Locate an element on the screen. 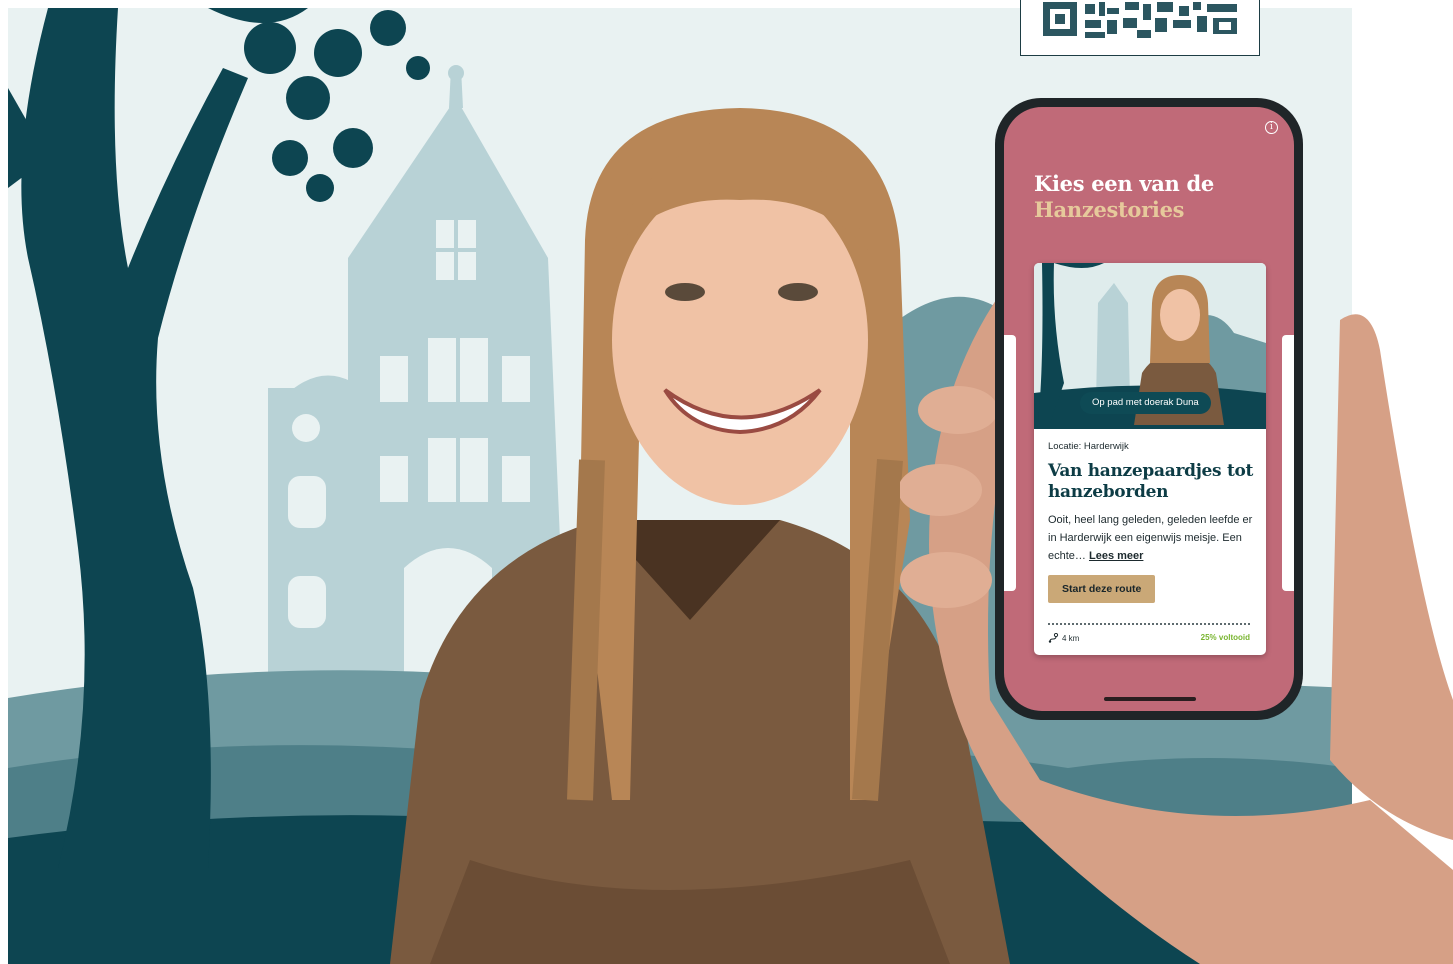 This screenshot has width=1453, height=964. story-title: Van hanzepaardjes tot hanzeborden is located at coordinates (1151, 481).